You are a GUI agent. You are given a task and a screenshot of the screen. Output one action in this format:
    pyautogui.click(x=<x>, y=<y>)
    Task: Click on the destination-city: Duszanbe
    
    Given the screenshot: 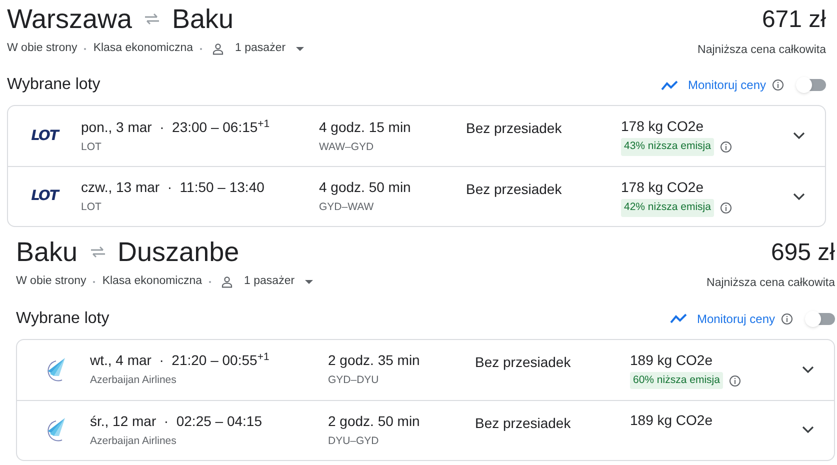 What is the action you would take?
    pyautogui.click(x=179, y=252)
    